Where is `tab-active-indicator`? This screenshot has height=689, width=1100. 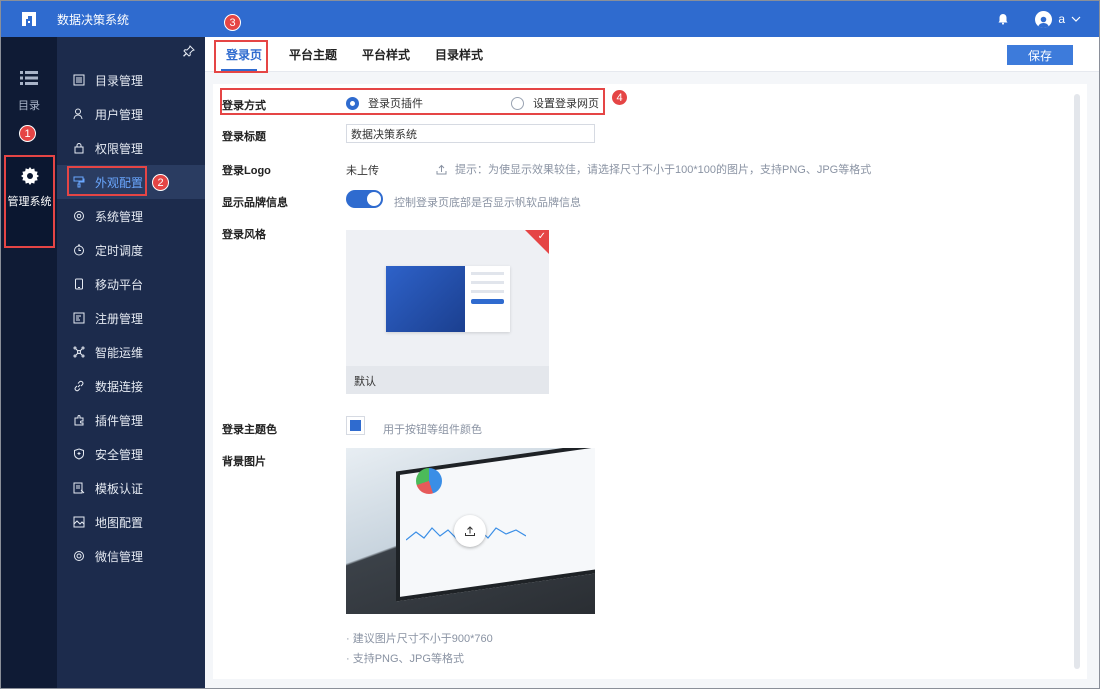
tab-active-indicator is located at coordinates (239, 70).